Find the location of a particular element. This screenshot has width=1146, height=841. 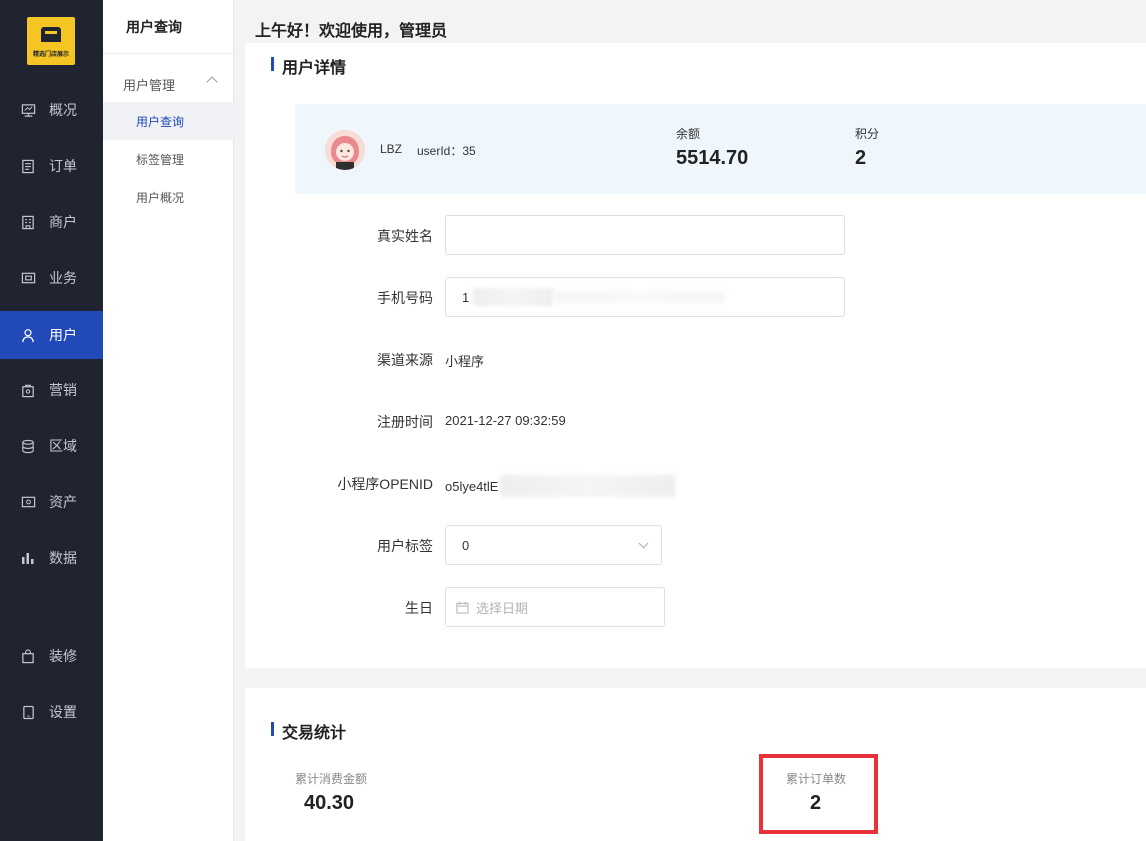

birthday-label: 生日 is located at coordinates (419, 608).